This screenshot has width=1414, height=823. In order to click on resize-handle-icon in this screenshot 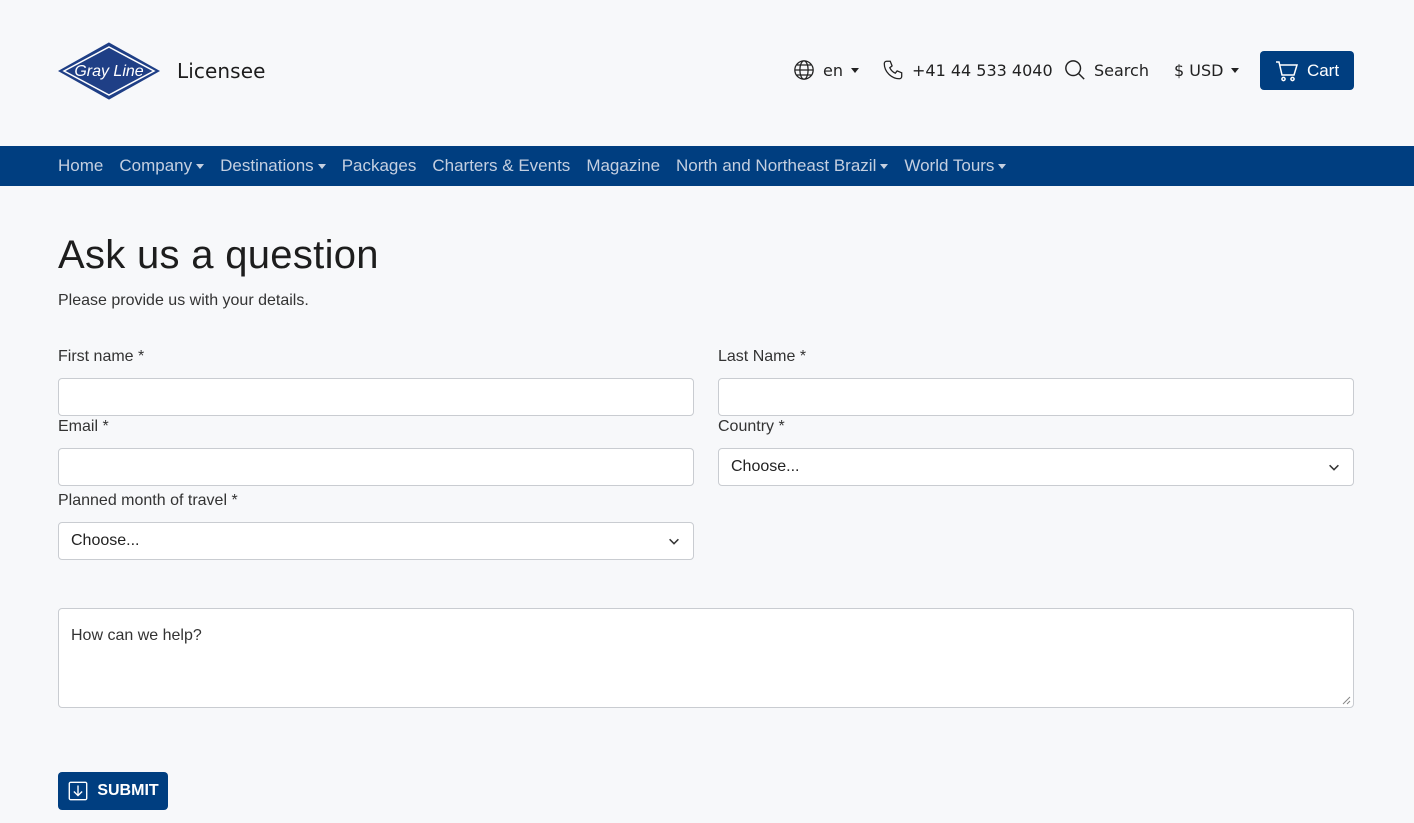, I will do `click(1346, 700)`.